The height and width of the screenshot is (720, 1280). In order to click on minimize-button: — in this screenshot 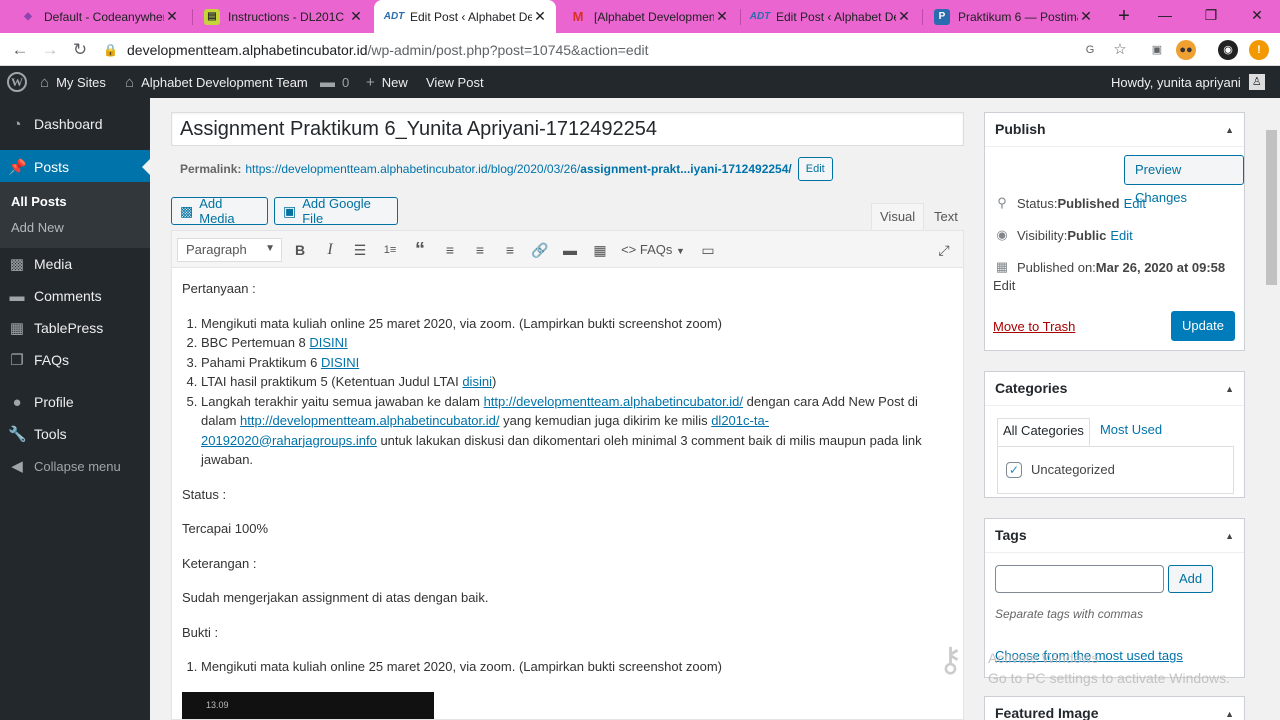, I will do `click(1165, 16)`.